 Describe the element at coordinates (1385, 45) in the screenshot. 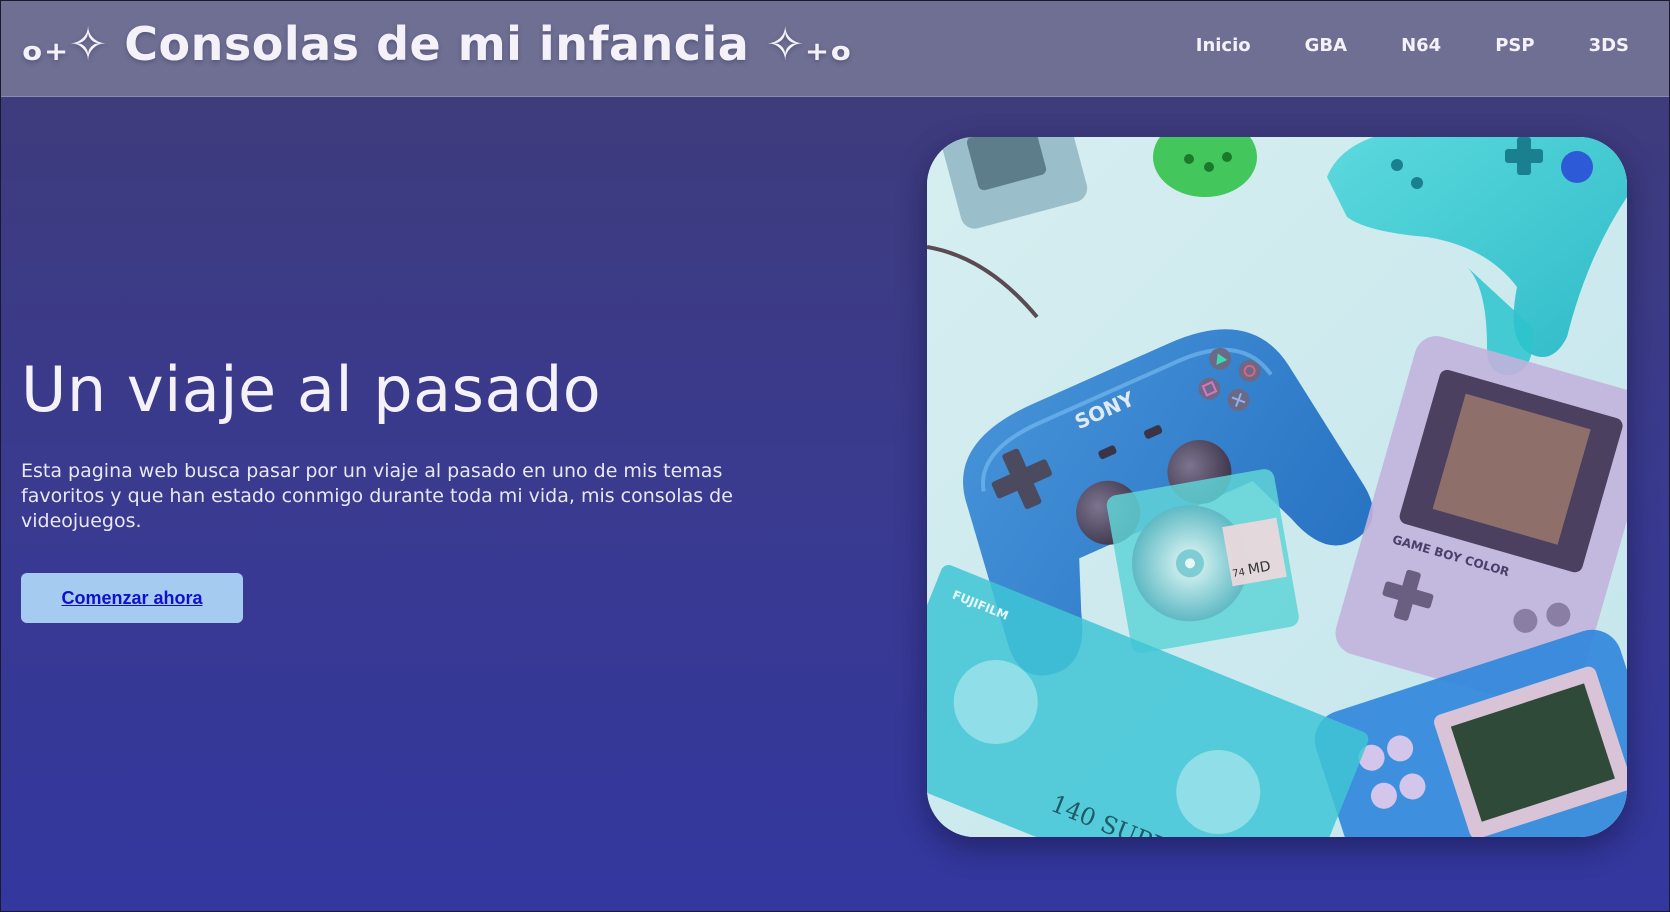

I see `nav-links: Inicio GBA N64 PSP 3DS` at that location.